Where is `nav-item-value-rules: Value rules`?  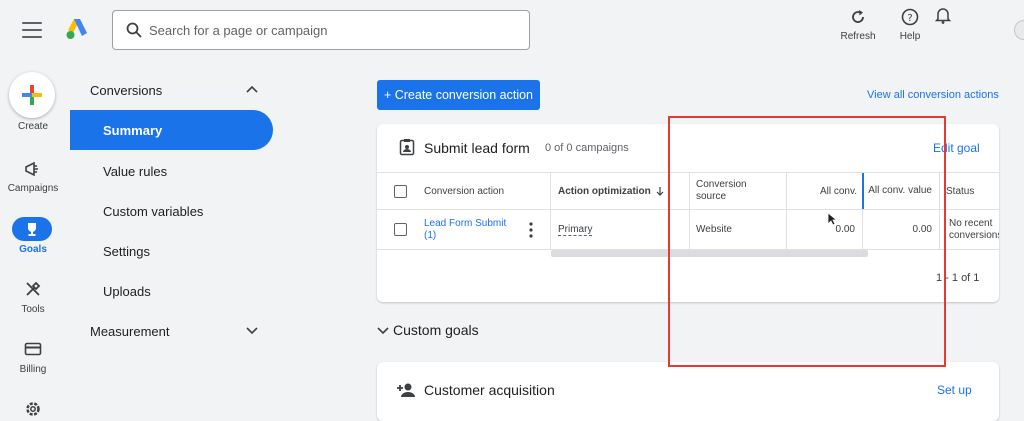 nav-item-value-rules: Value rules is located at coordinates (135, 171).